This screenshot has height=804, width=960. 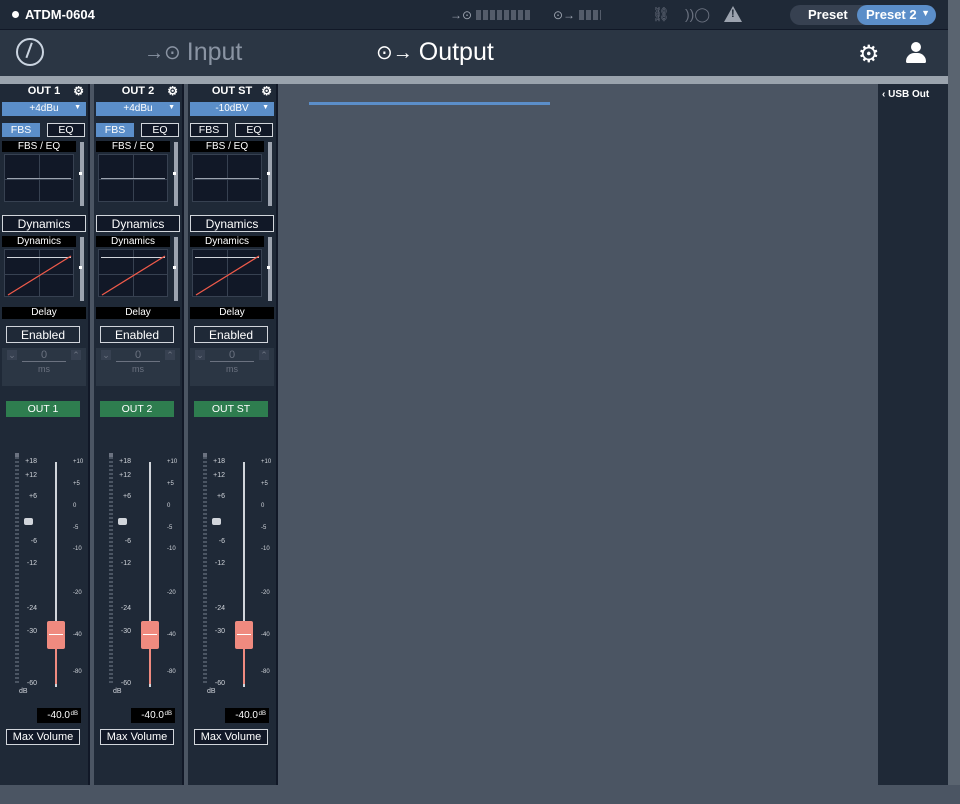 I want to click on level-value: +4dBu, so click(x=44, y=108).